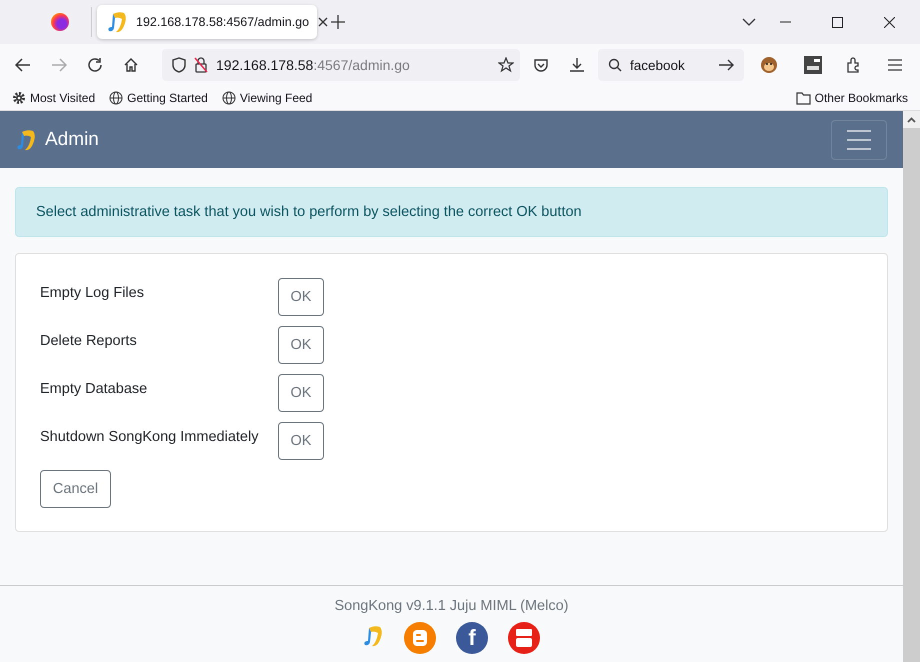 This screenshot has height=662, width=920. I want to click on plus-icon, so click(338, 22).